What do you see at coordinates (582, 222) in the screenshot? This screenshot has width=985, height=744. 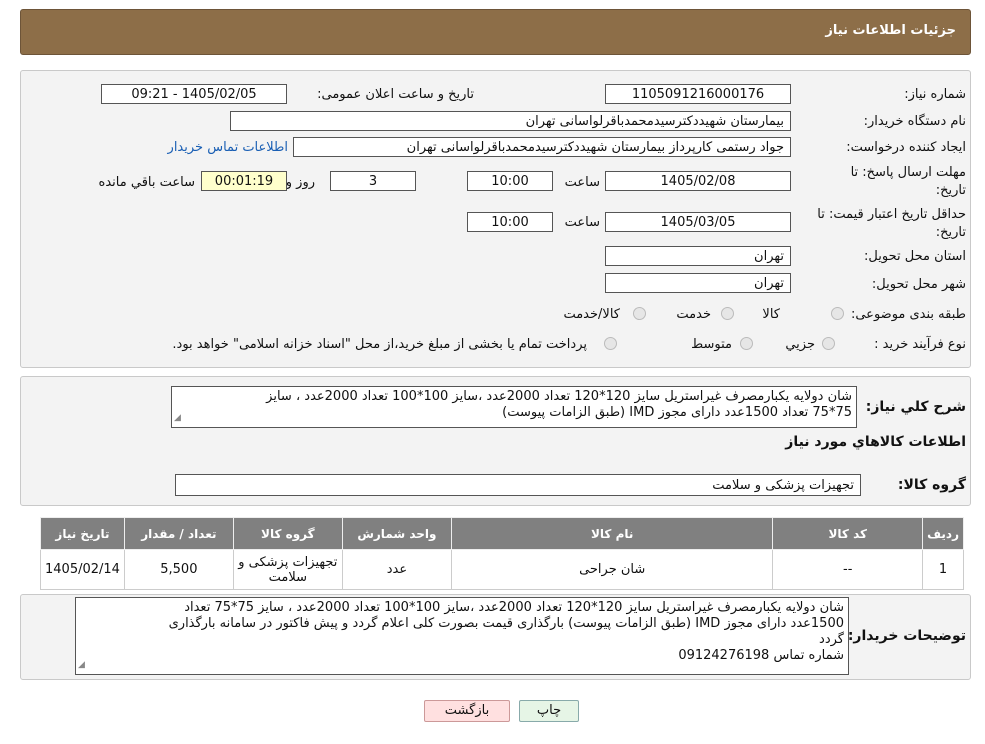 I see `validity-time-label: ساعت` at bounding box center [582, 222].